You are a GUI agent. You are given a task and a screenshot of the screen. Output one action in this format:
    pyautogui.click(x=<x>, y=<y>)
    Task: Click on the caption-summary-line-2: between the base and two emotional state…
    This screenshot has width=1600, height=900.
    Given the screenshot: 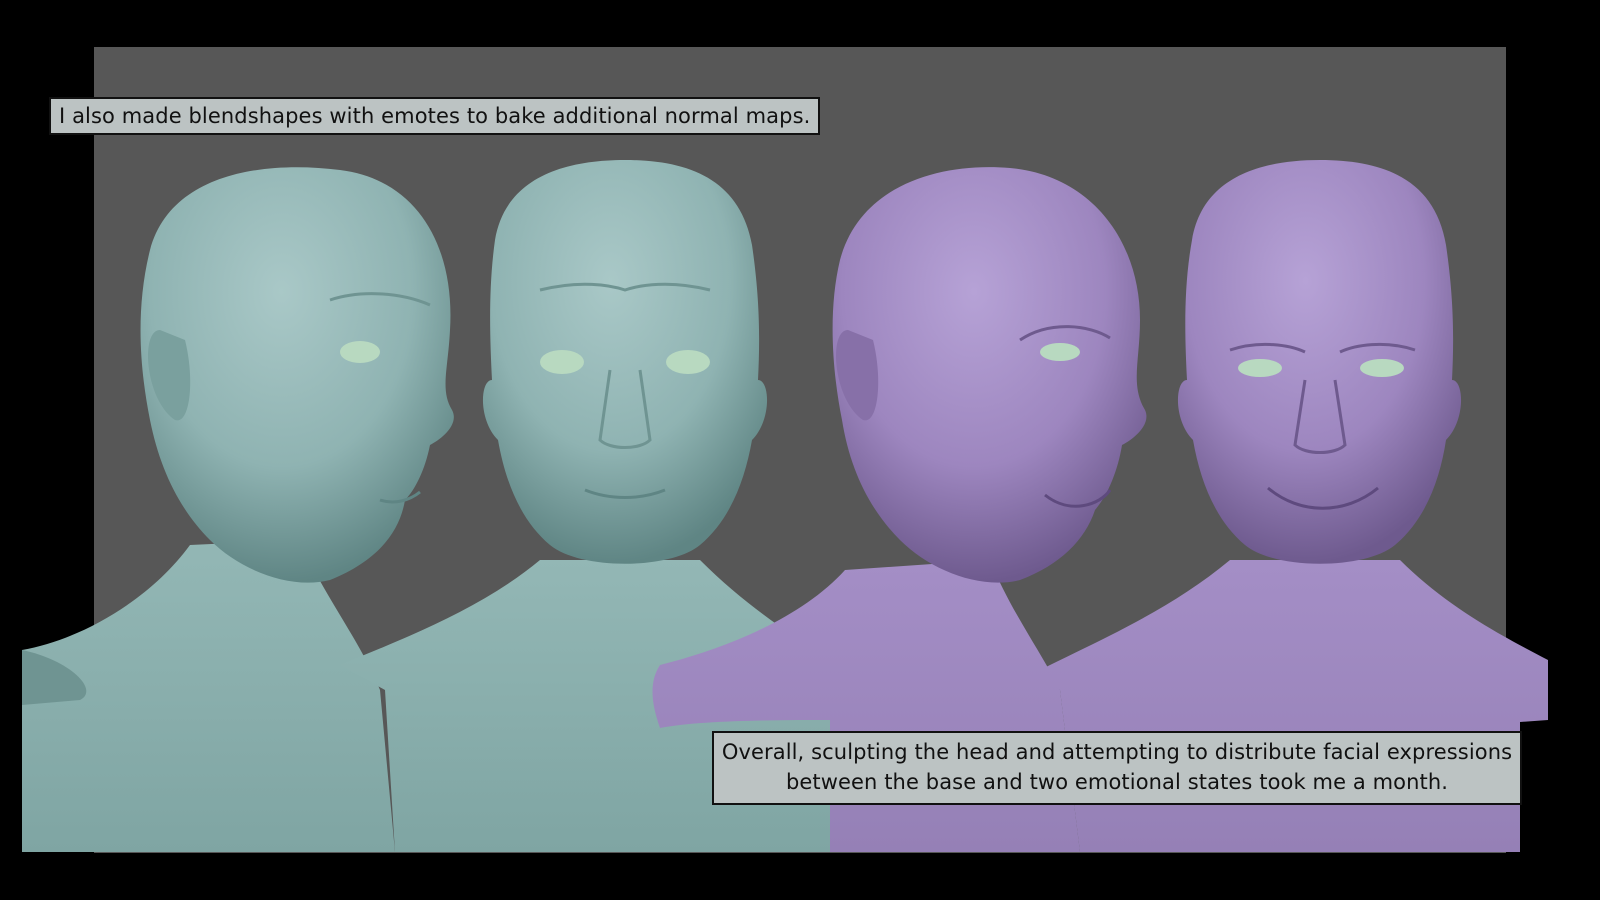 What is the action you would take?
    pyautogui.click(x=1117, y=782)
    